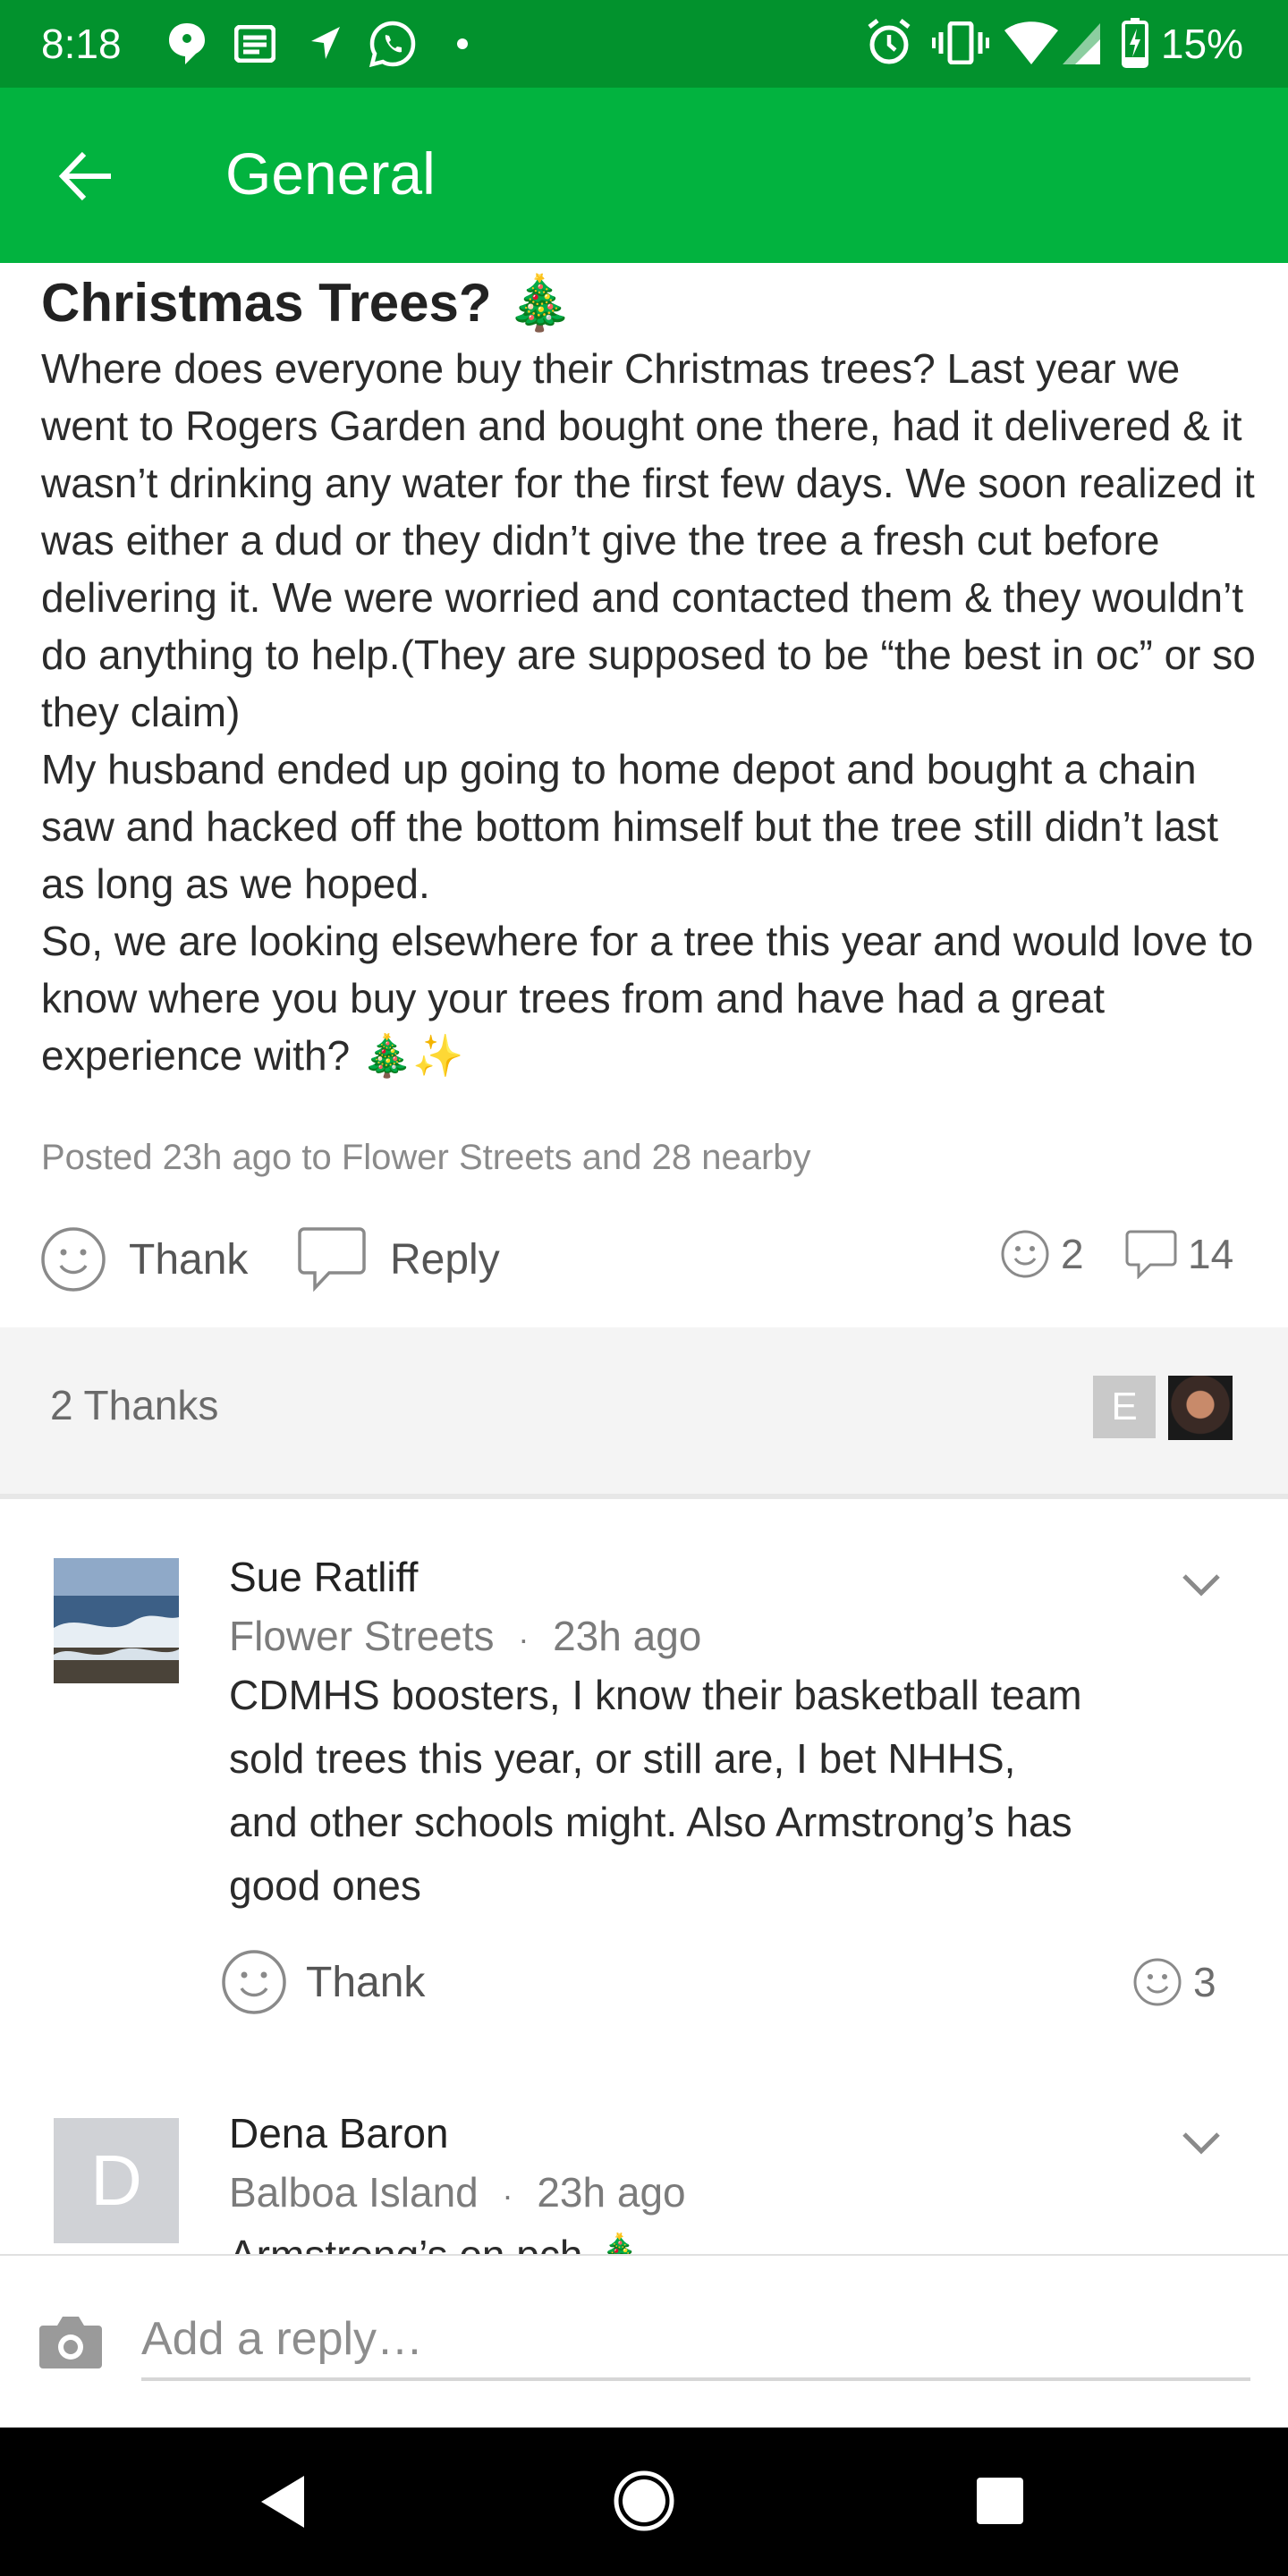  I want to click on comment-meta: Flower Streets · 23h ago, so click(465, 1636).